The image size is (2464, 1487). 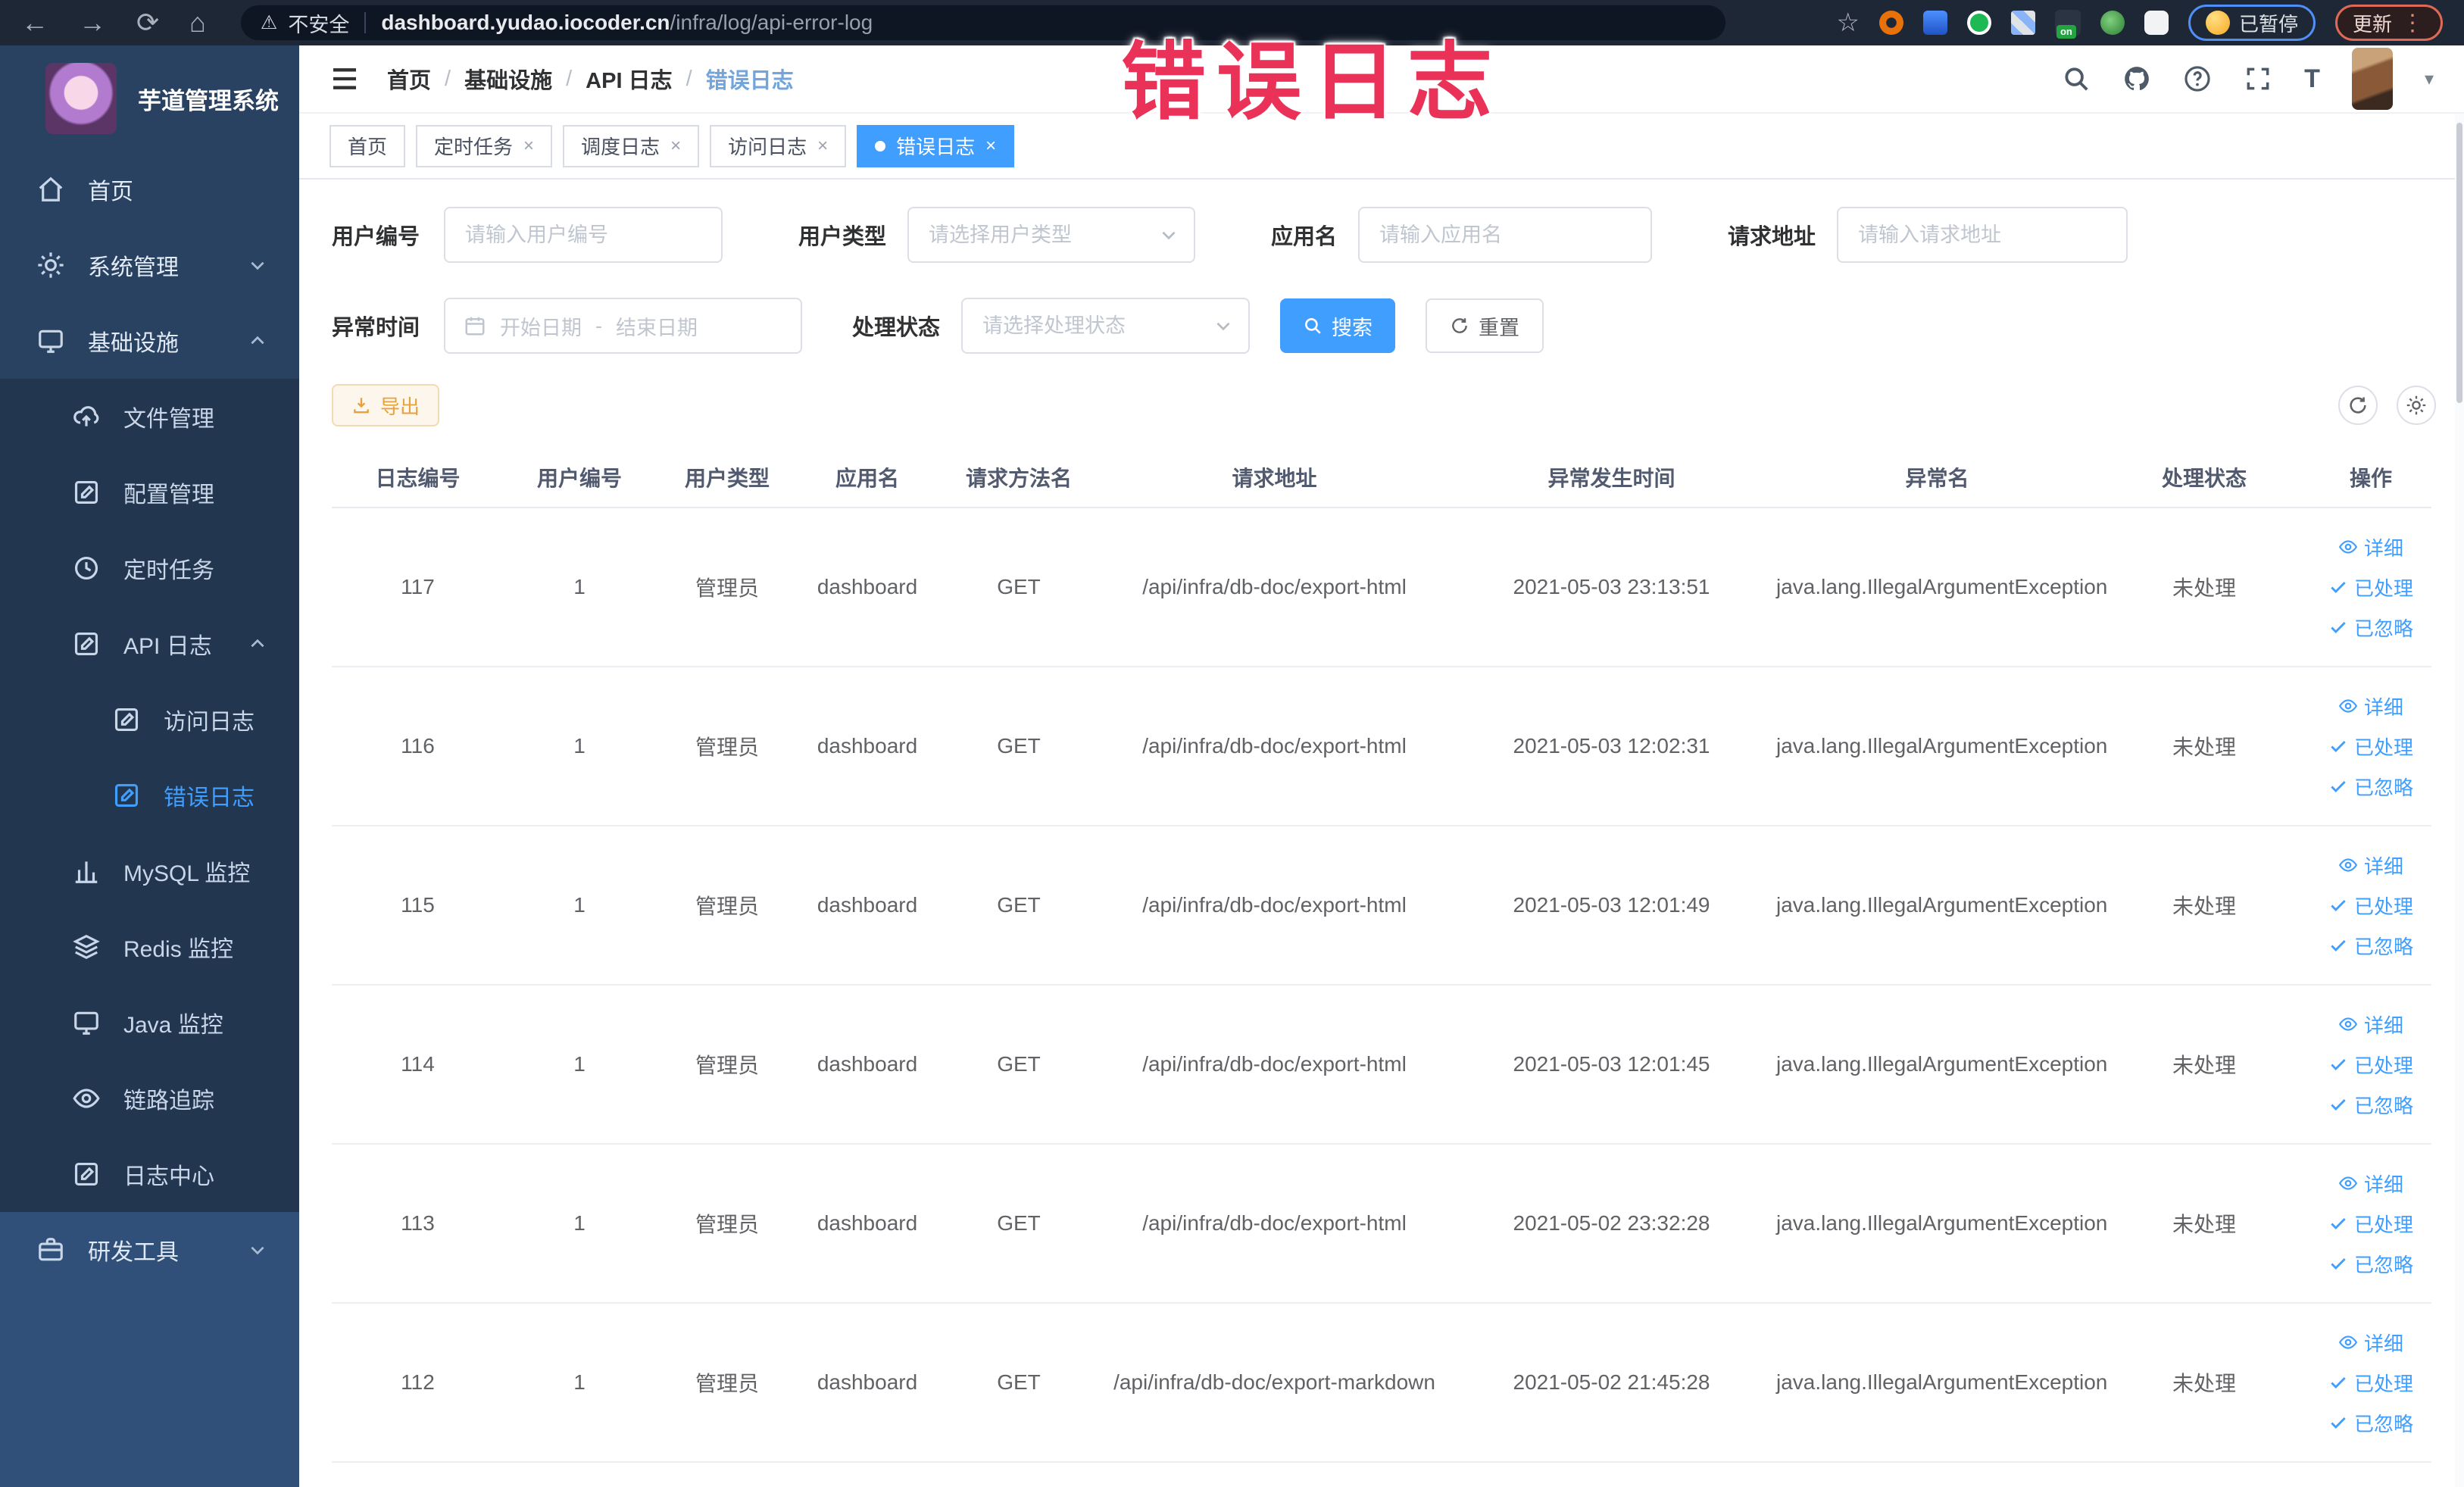 I want to click on sidebar-item-trace: 链路追踪, so click(x=149, y=1098).